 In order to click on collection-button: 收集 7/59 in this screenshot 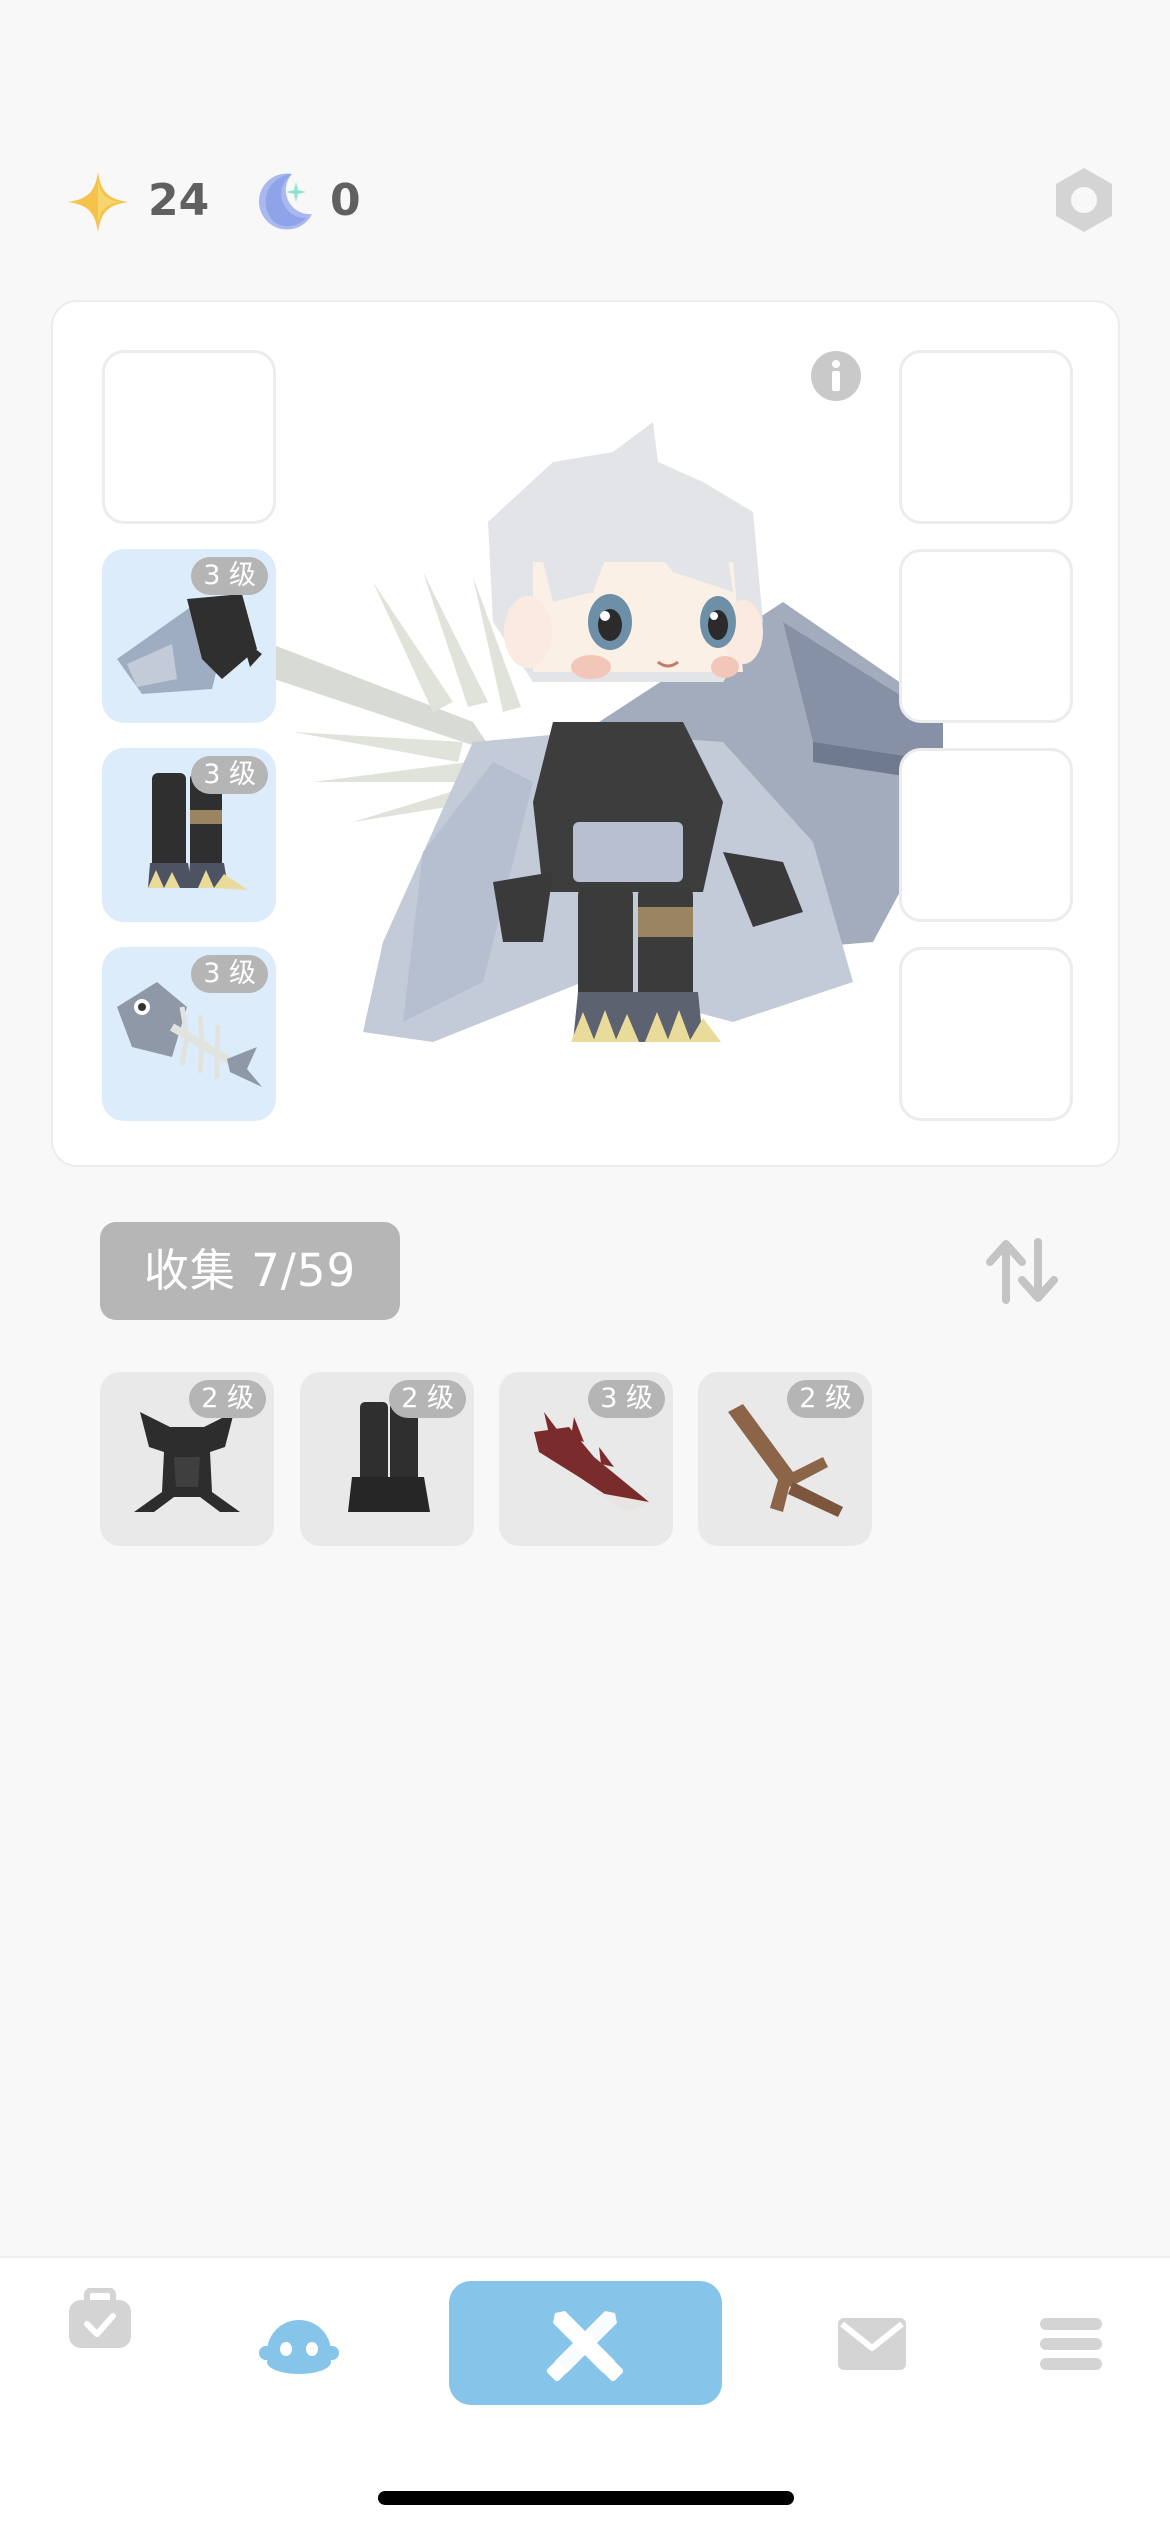, I will do `click(250, 1271)`.